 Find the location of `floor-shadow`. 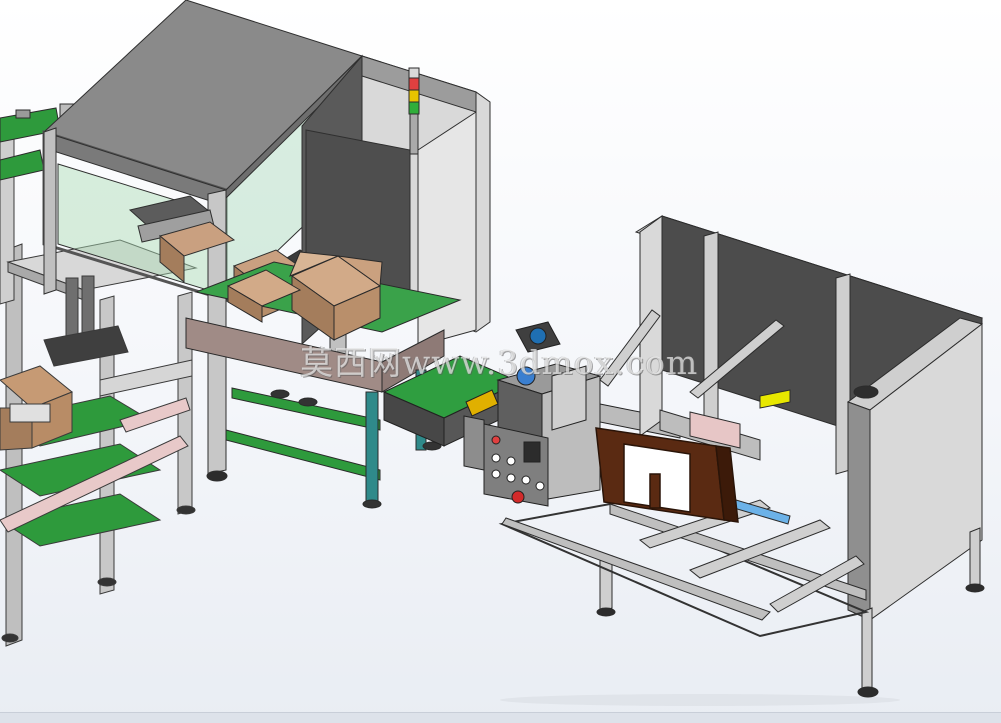

floor-shadow is located at coordinates (700, 700).